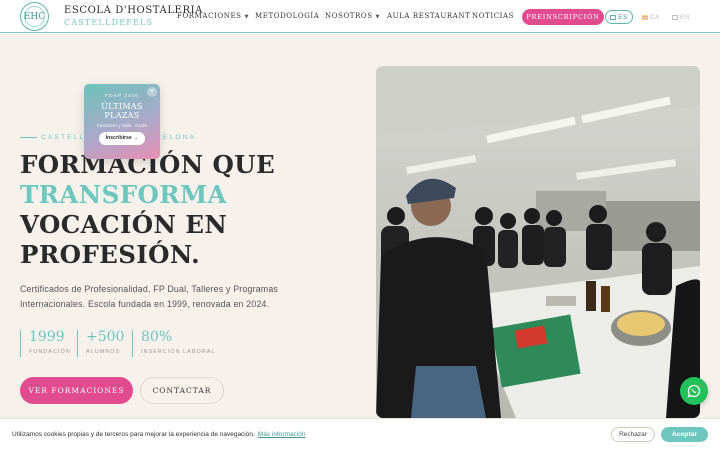  I want to click on logo-mark: EHC, so click(34, 16).